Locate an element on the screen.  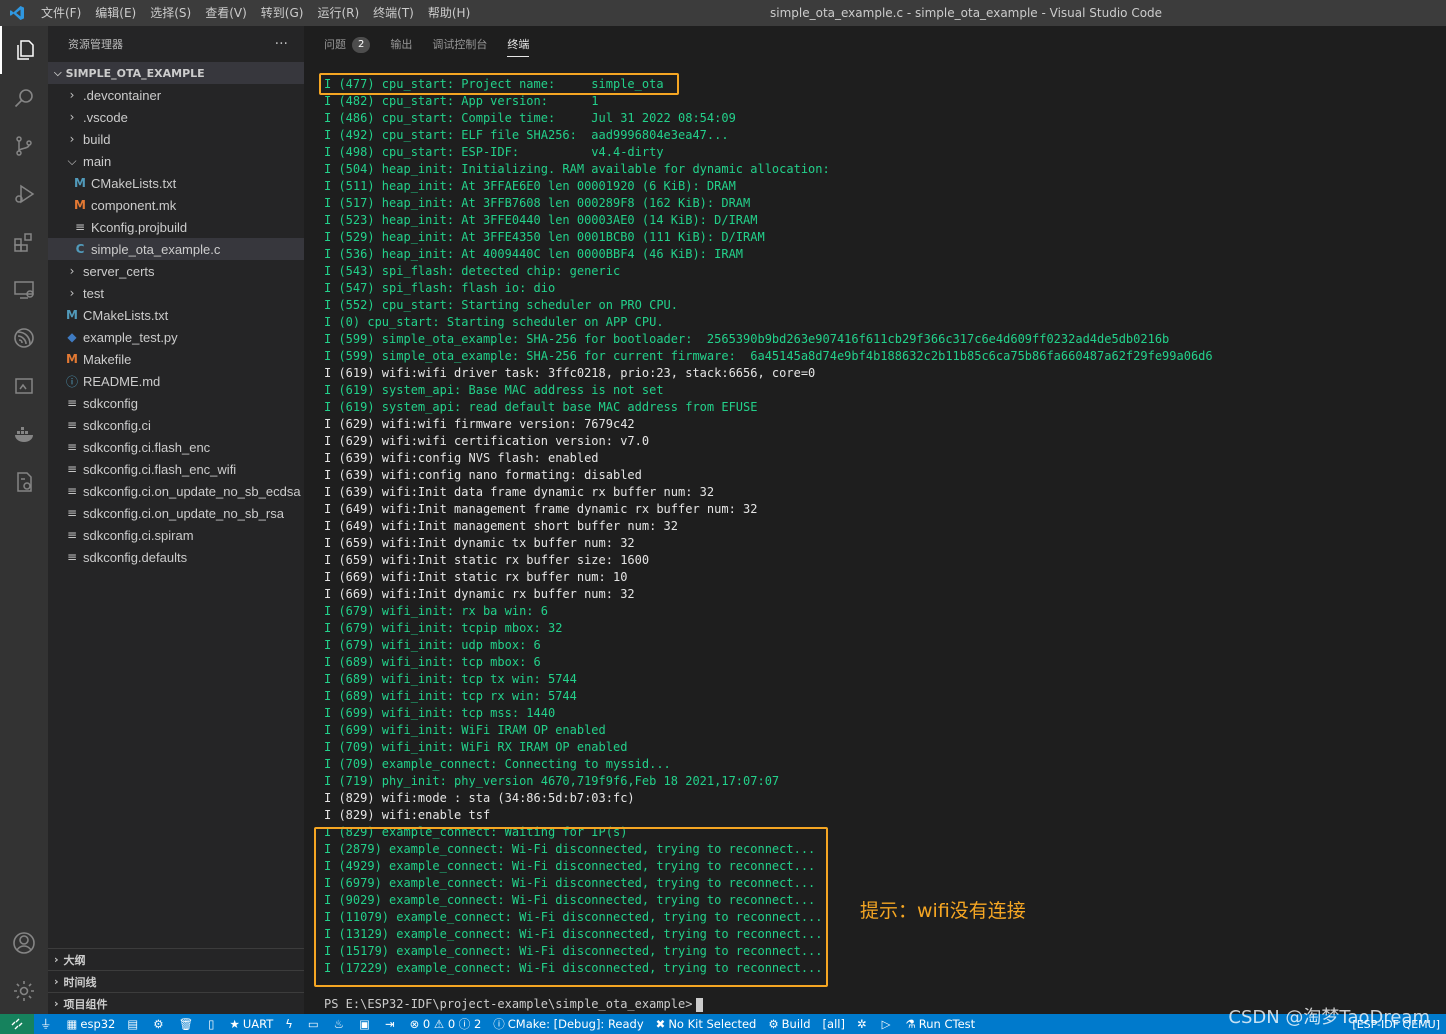
status-item: ✲ is located at coordinates (863, 1024).